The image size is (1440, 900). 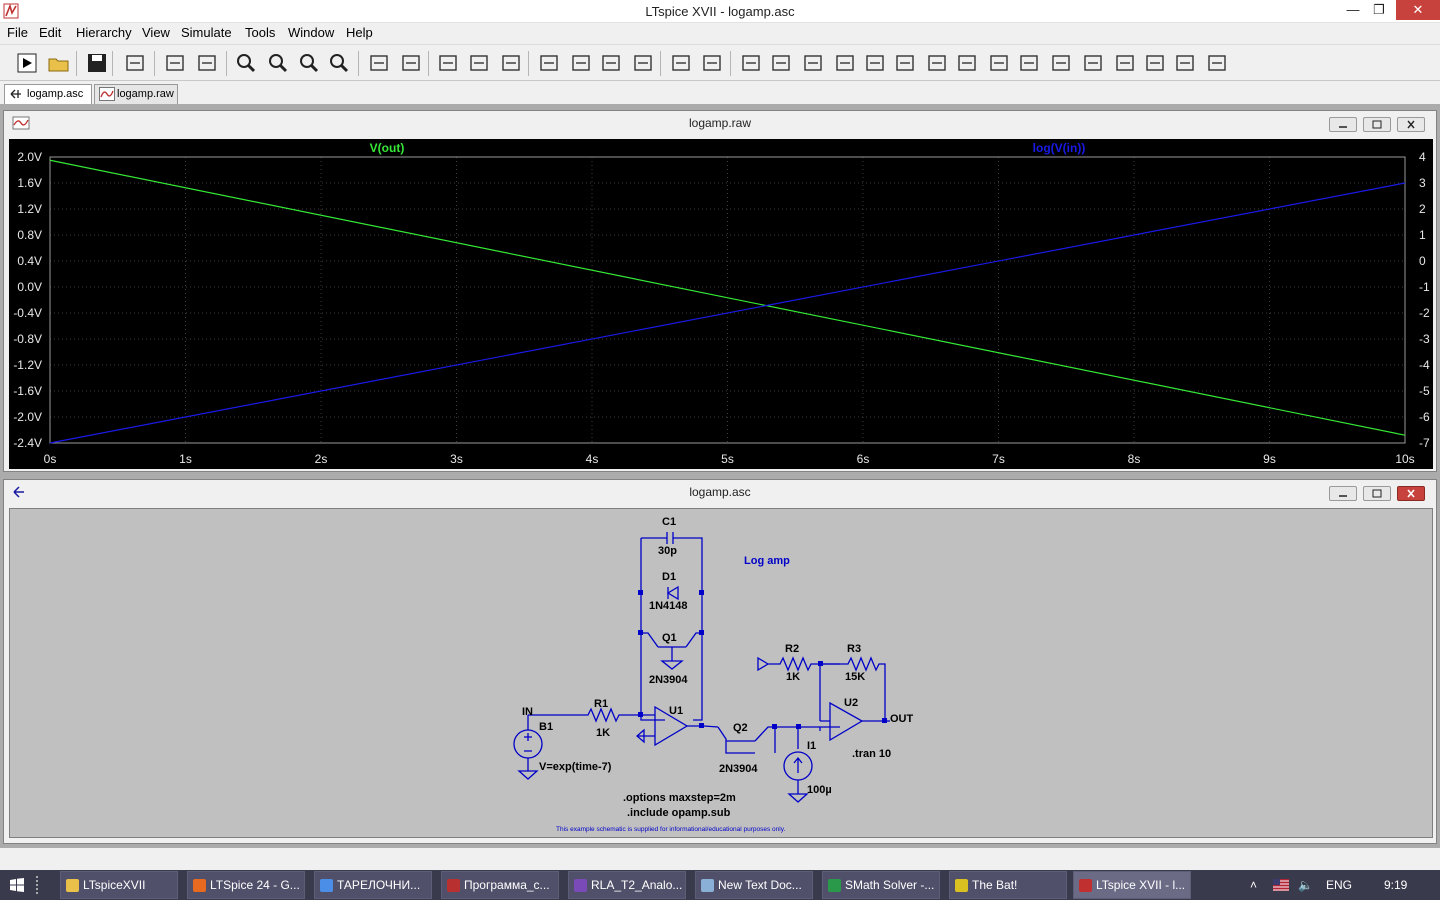 I want to click on tab-label: logamp.raw, so click(x=145, y=94).